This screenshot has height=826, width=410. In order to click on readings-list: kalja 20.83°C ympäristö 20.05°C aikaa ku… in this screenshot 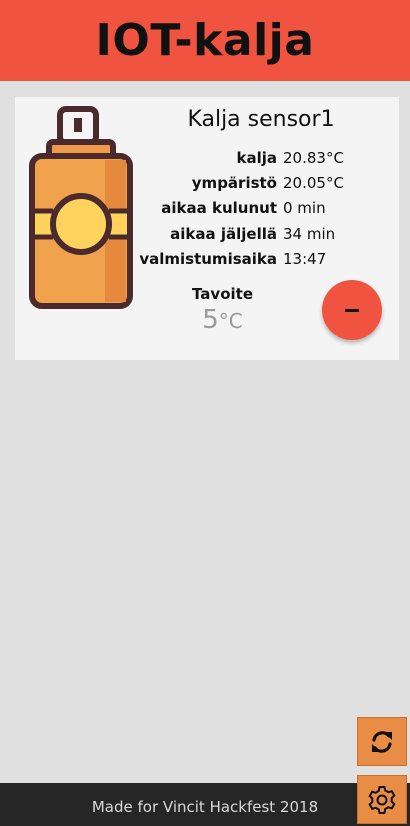, I will do `click(263, 208)`.